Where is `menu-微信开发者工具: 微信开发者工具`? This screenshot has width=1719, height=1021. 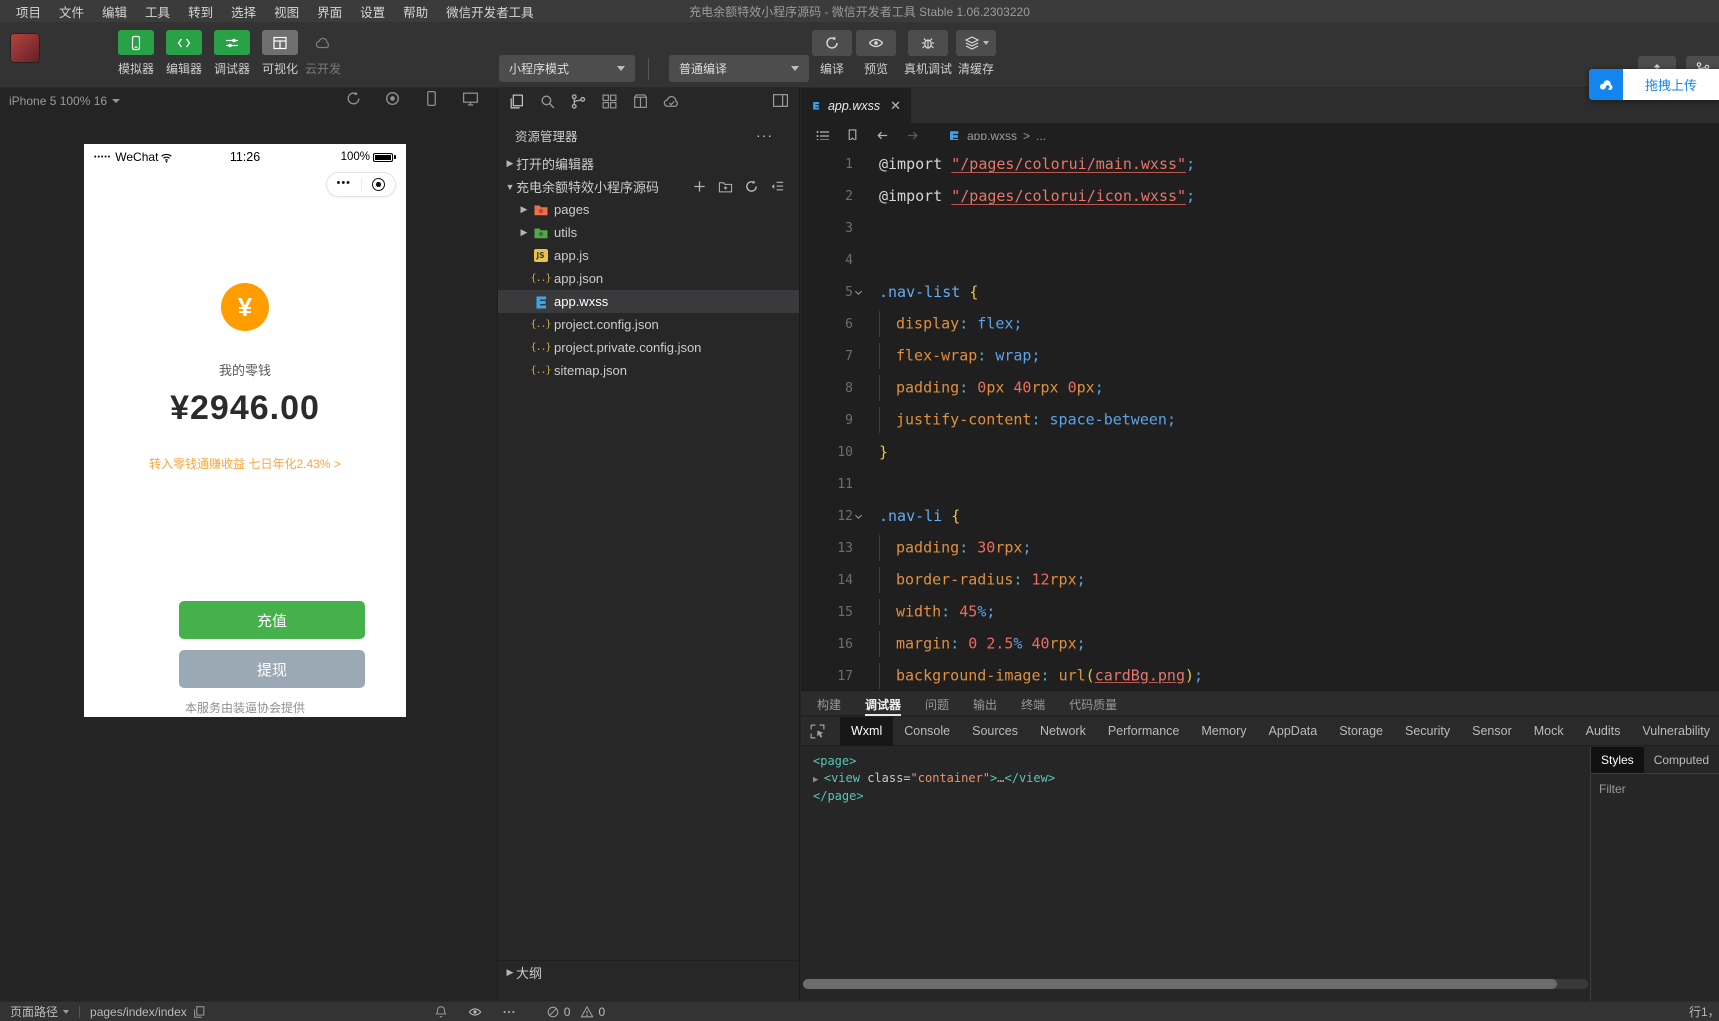 menu-微信开发者工具: 微信开发者工具 is located at coordinates (490, 11).